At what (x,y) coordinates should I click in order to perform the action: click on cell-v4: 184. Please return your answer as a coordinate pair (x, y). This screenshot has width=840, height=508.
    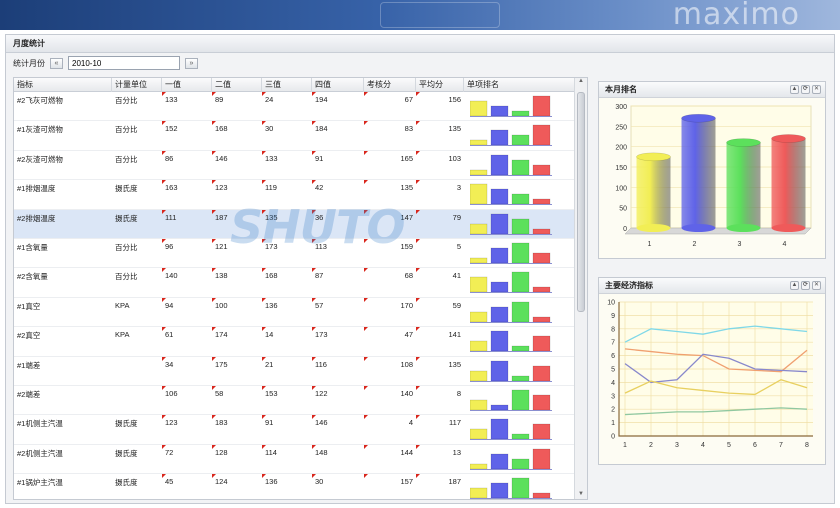
    Looking at the image, I should click on (338, 135).